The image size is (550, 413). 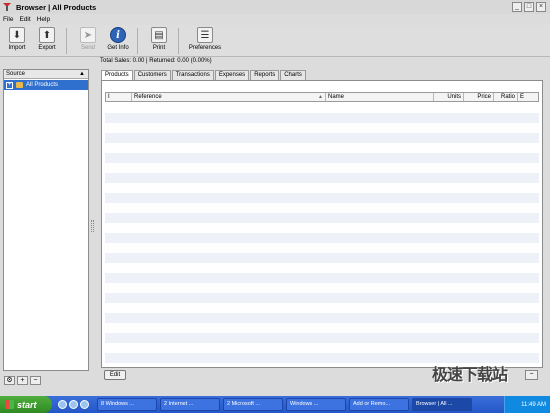 I want to click on table-header: I Reference ▲ Name Units Price Ratio E, so click(x=322, y=97).